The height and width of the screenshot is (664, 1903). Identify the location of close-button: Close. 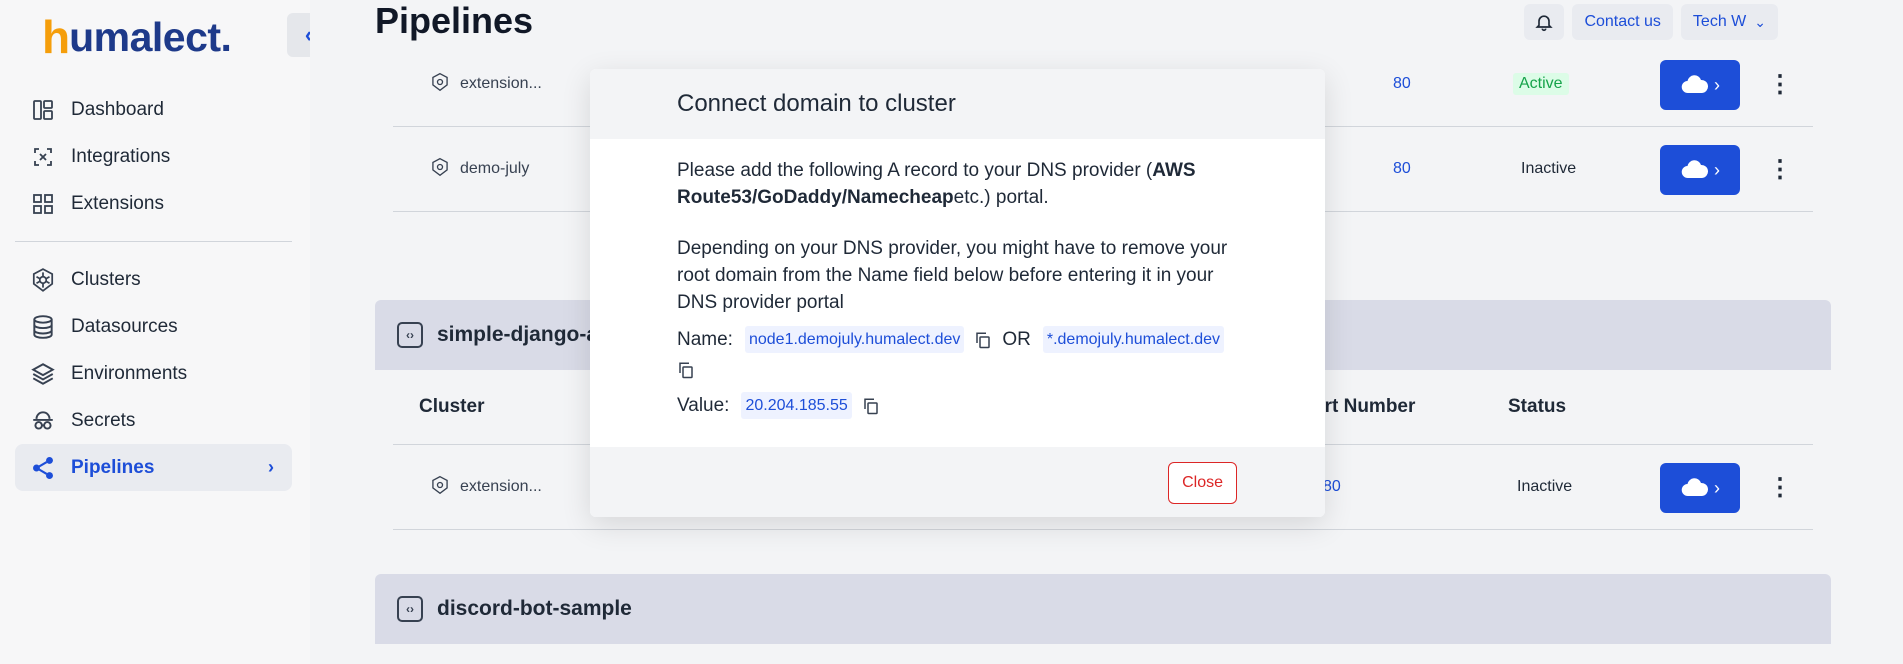
(1202, 483).